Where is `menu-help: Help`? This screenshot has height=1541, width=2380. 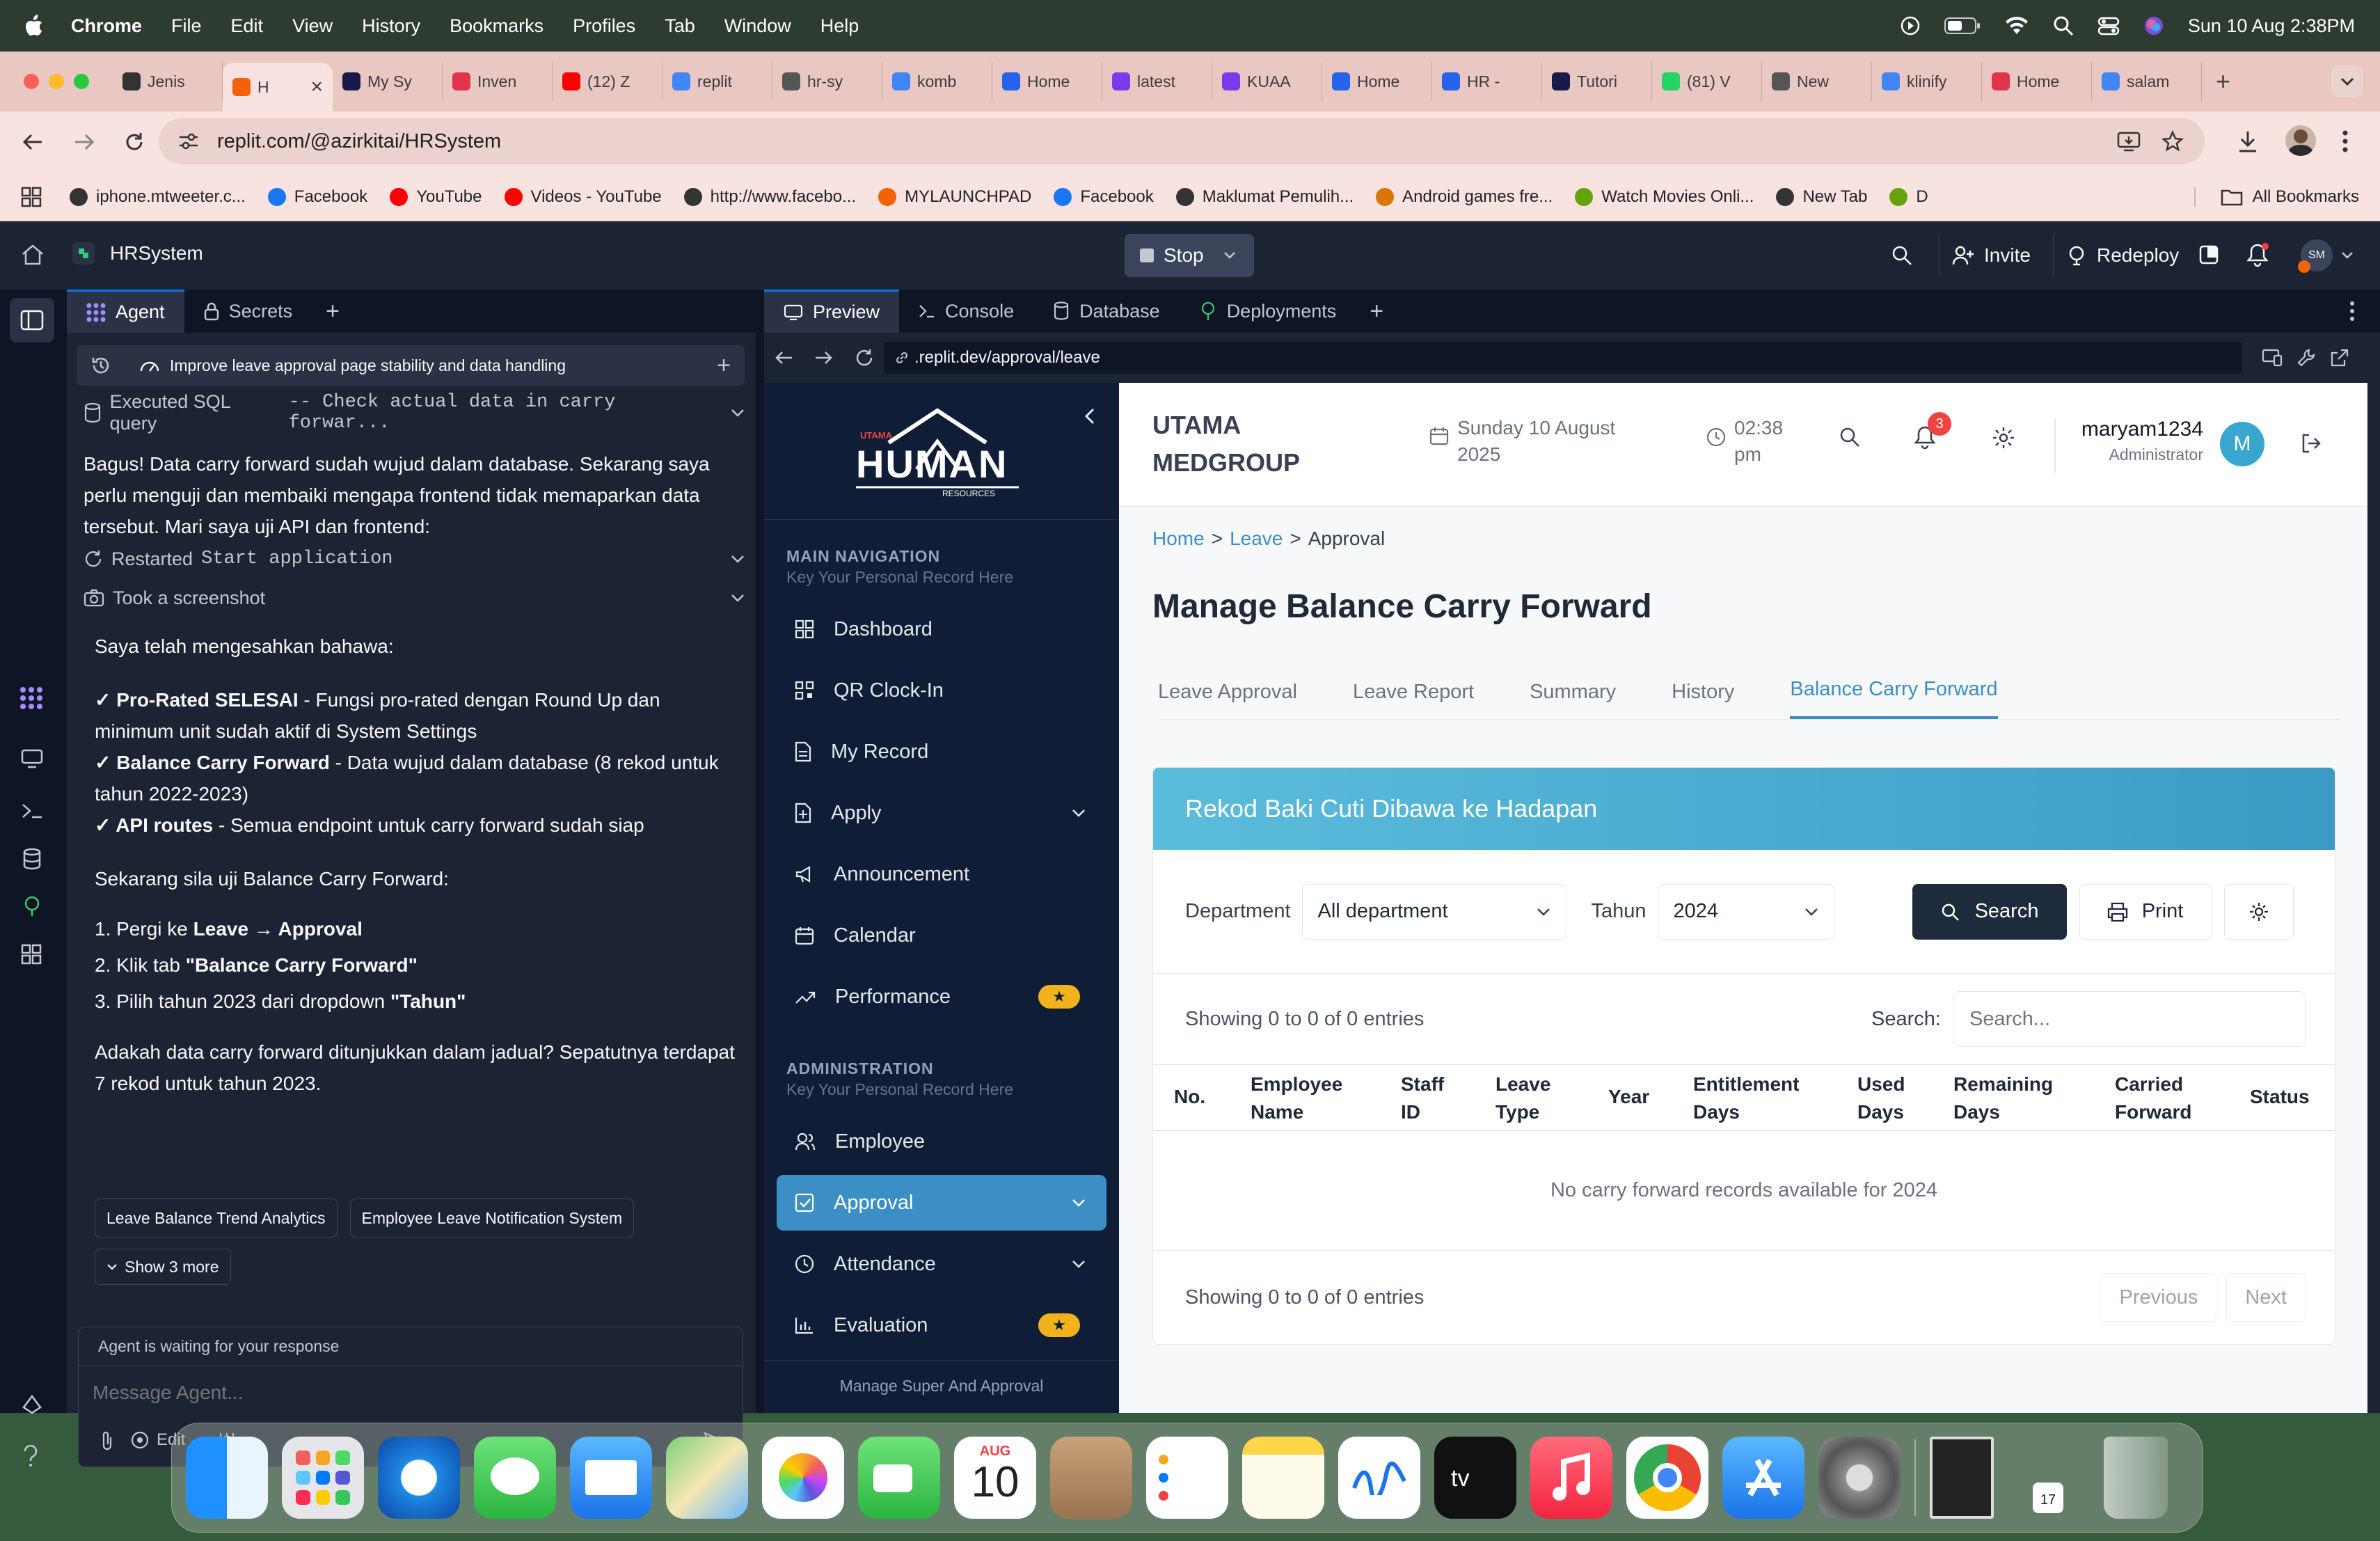 menu-help: Help is located at coordinates (839, 26).